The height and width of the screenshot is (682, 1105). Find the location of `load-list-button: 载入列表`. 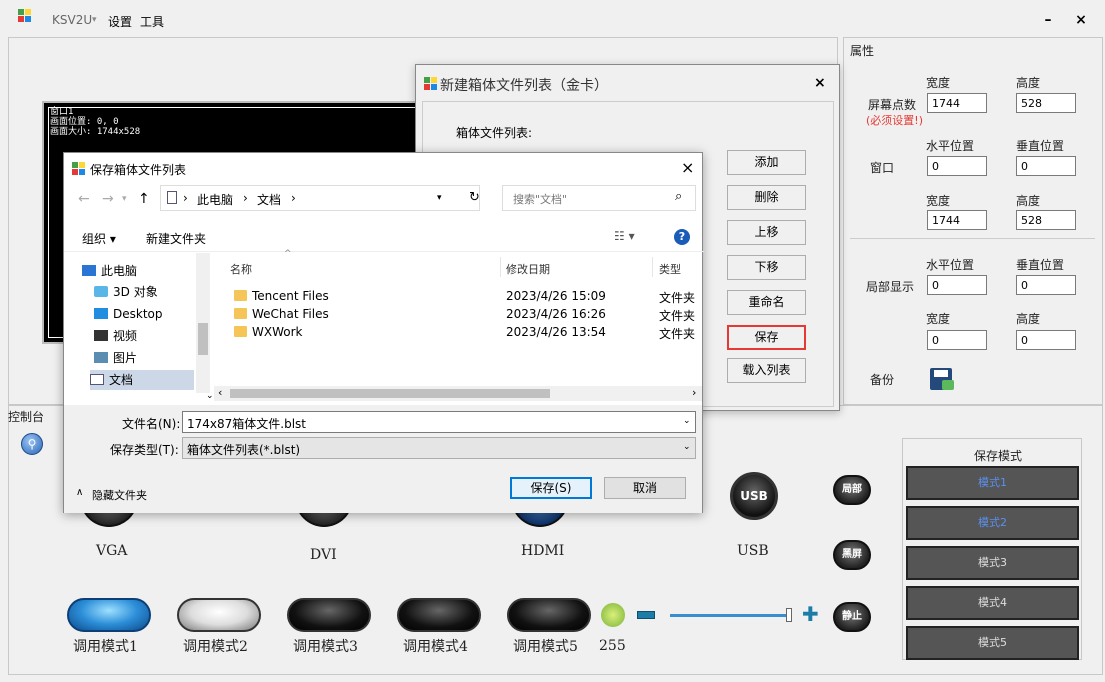

load-list-button: 载入列表 is located at coordinates (766, 370).